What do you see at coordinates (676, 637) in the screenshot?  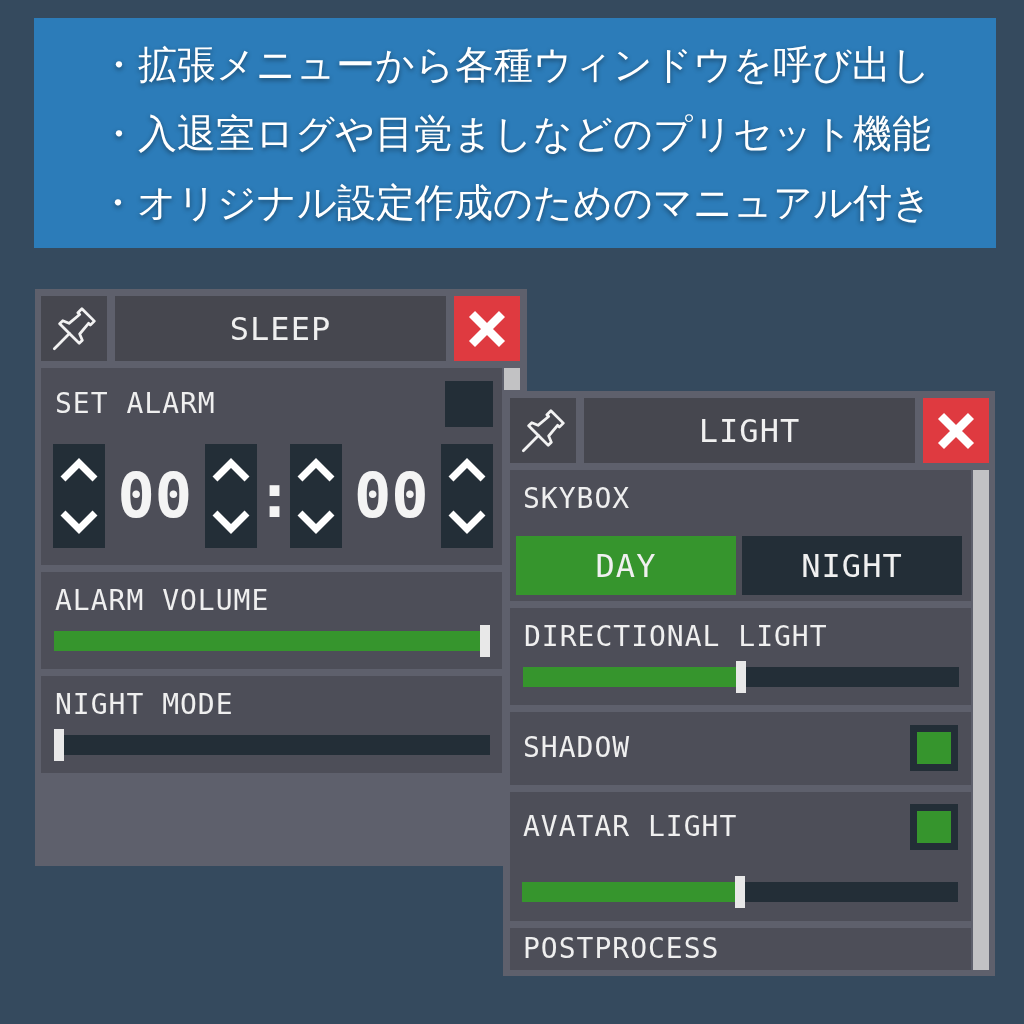 I see `section-label: DIRECTIONAL LIGHT` at bounding box center [676, 637].